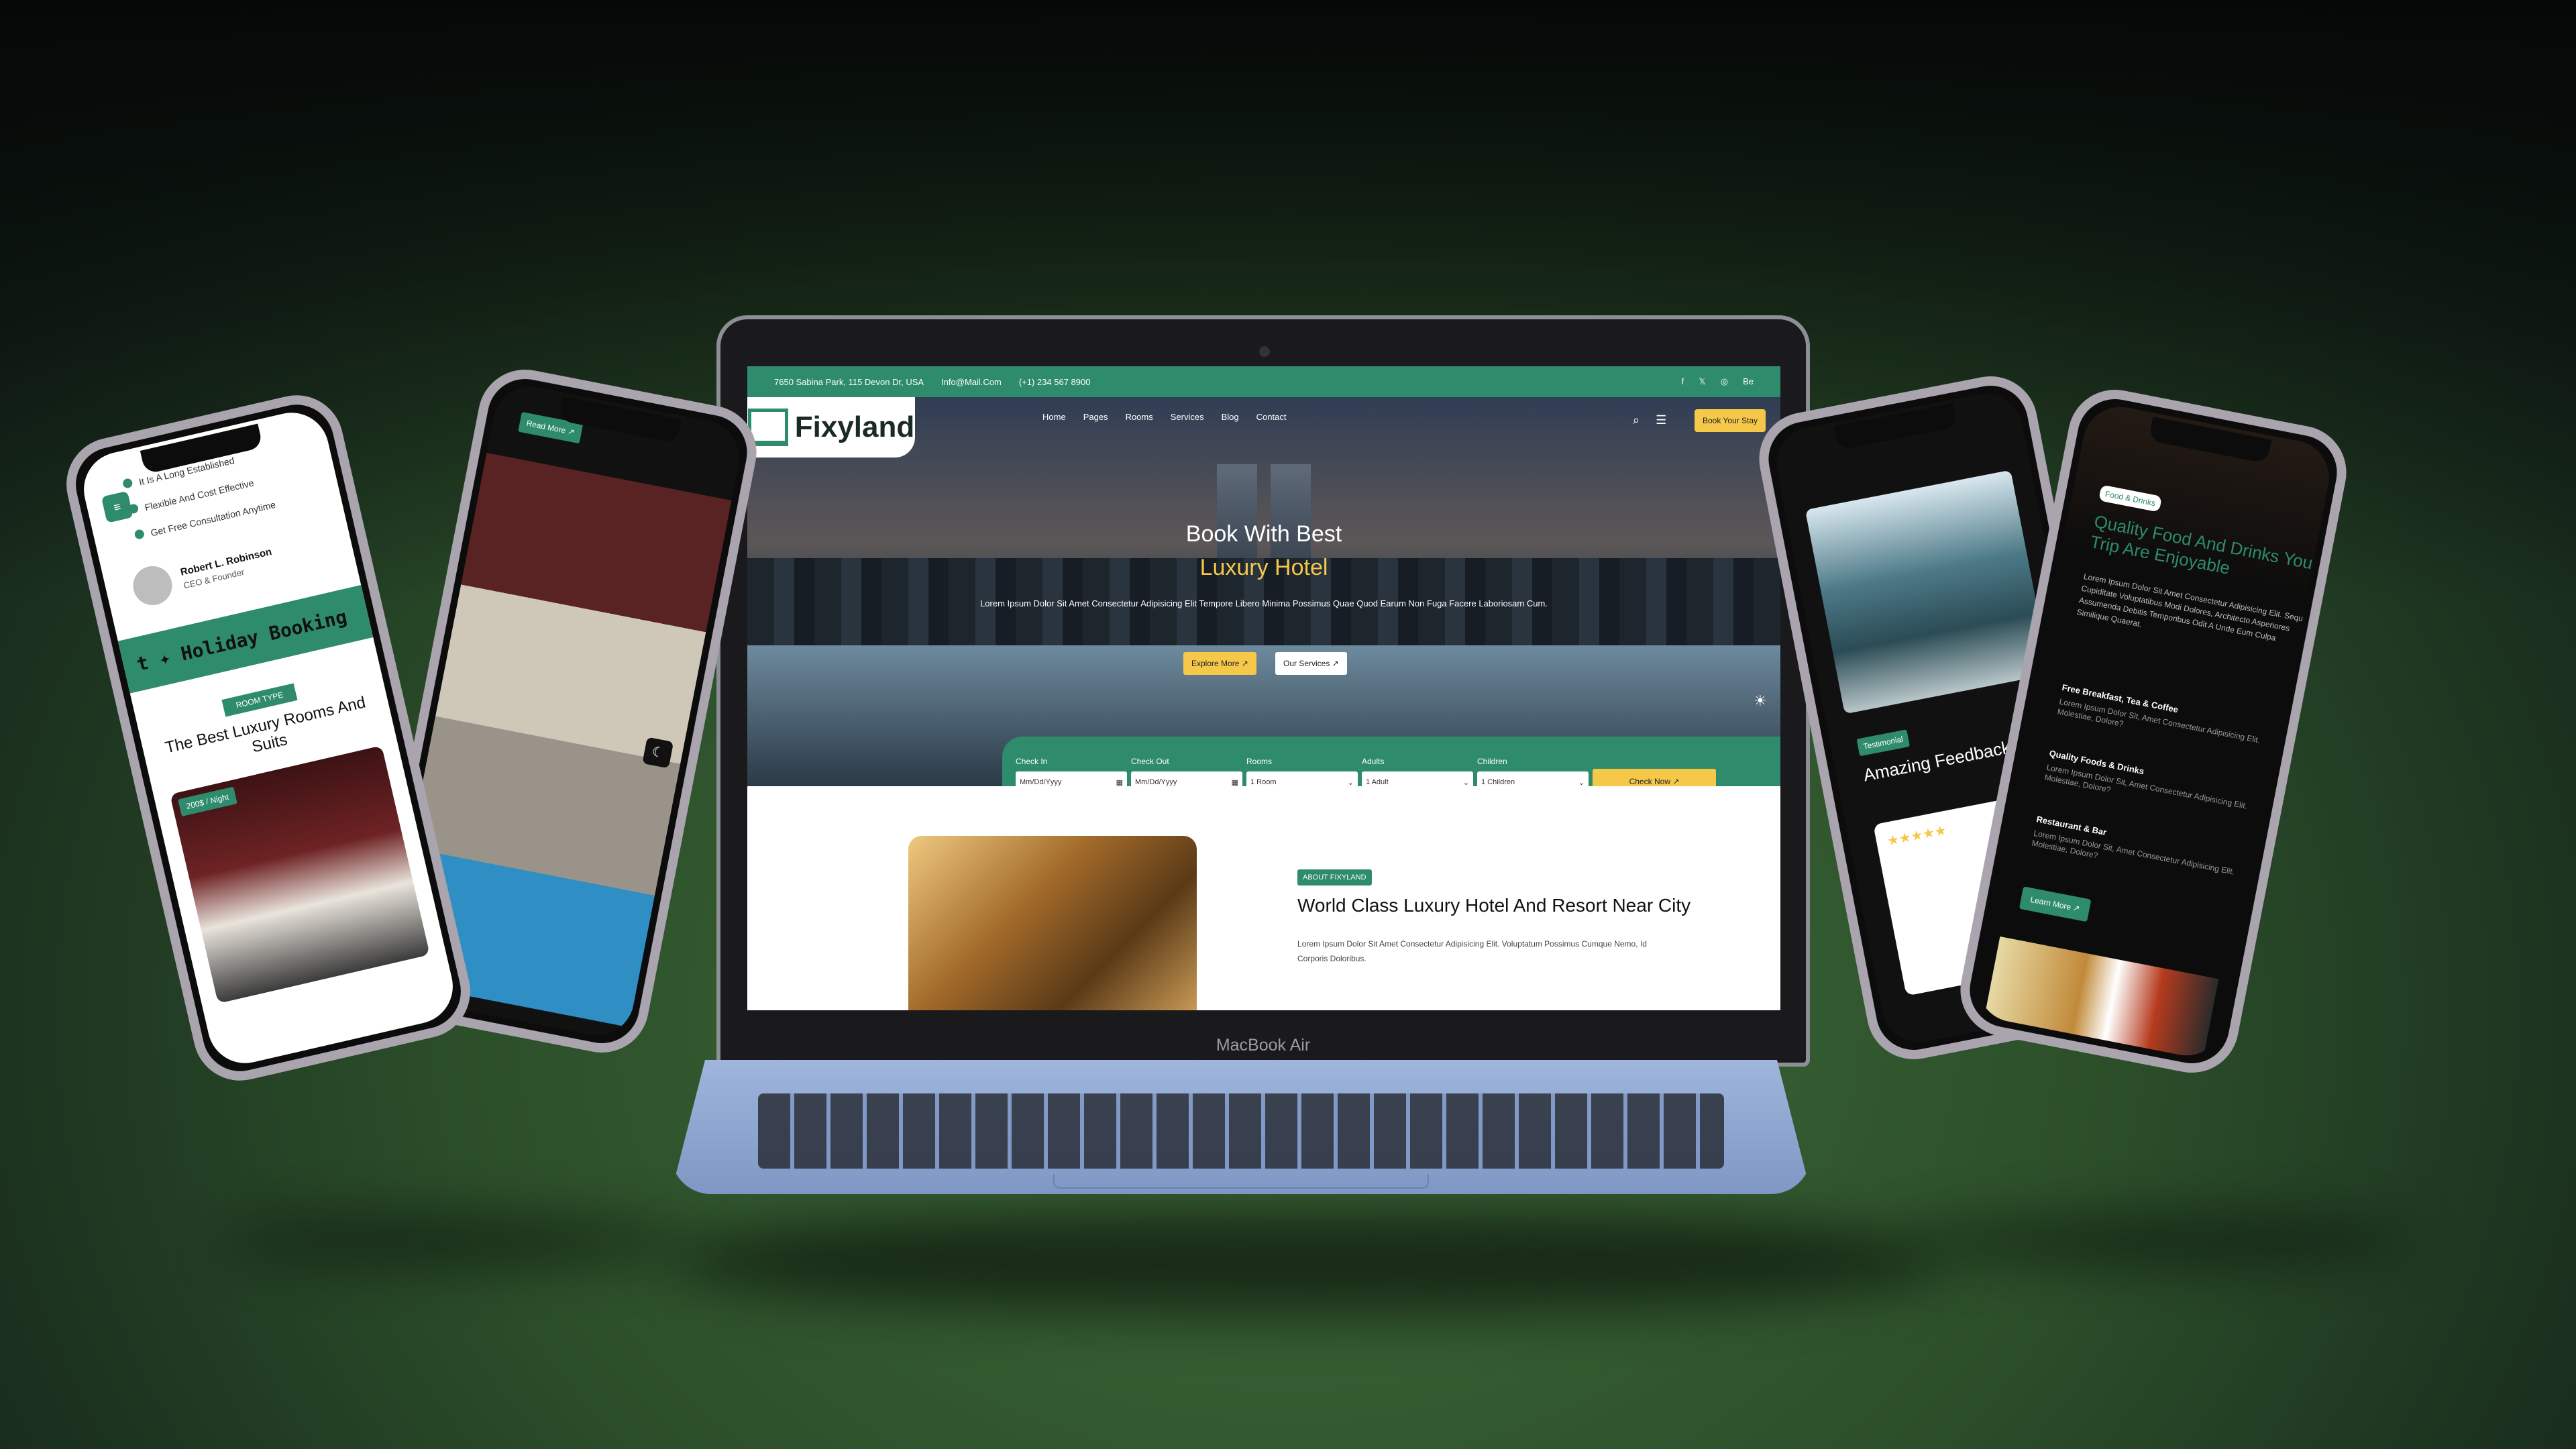 The width and height of the screenshot is (2576, 1449). What do you see at coordinates (1054, 417) in the screenshot?
I see `nav-home: Home` at bounding box center [1054, 417].